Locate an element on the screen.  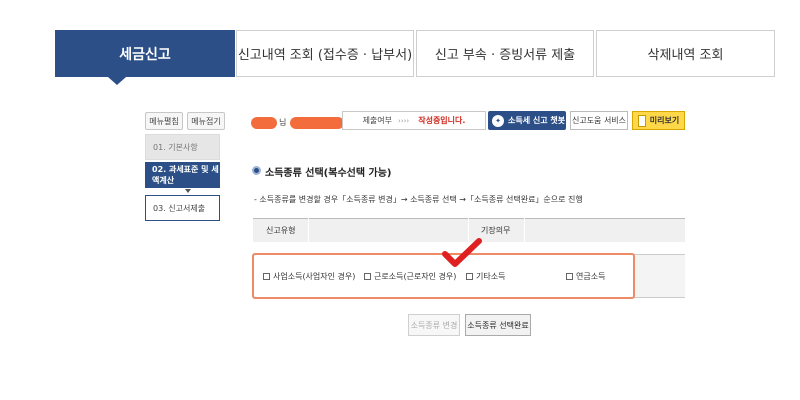
menu-item-label: 02. 과세표준 및 세액계산 is located at coordinates (185, 175).